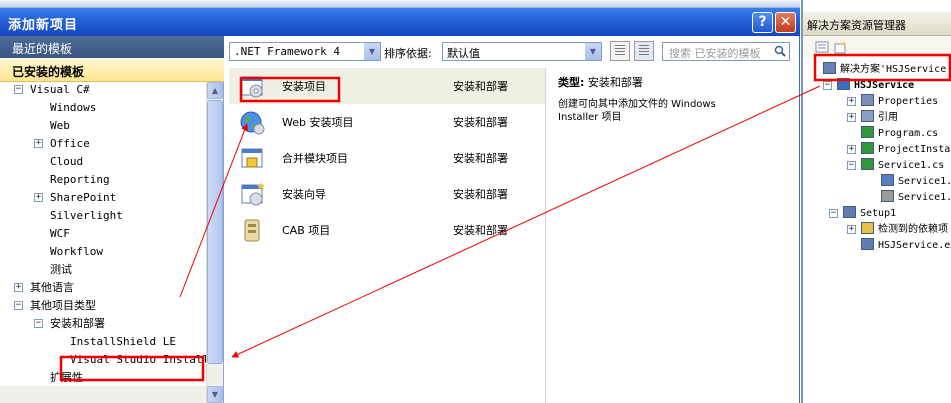  Describe the element at coordinates (75, 198) in the screenshot. I see `tree-item: + SharePoint` at that location.